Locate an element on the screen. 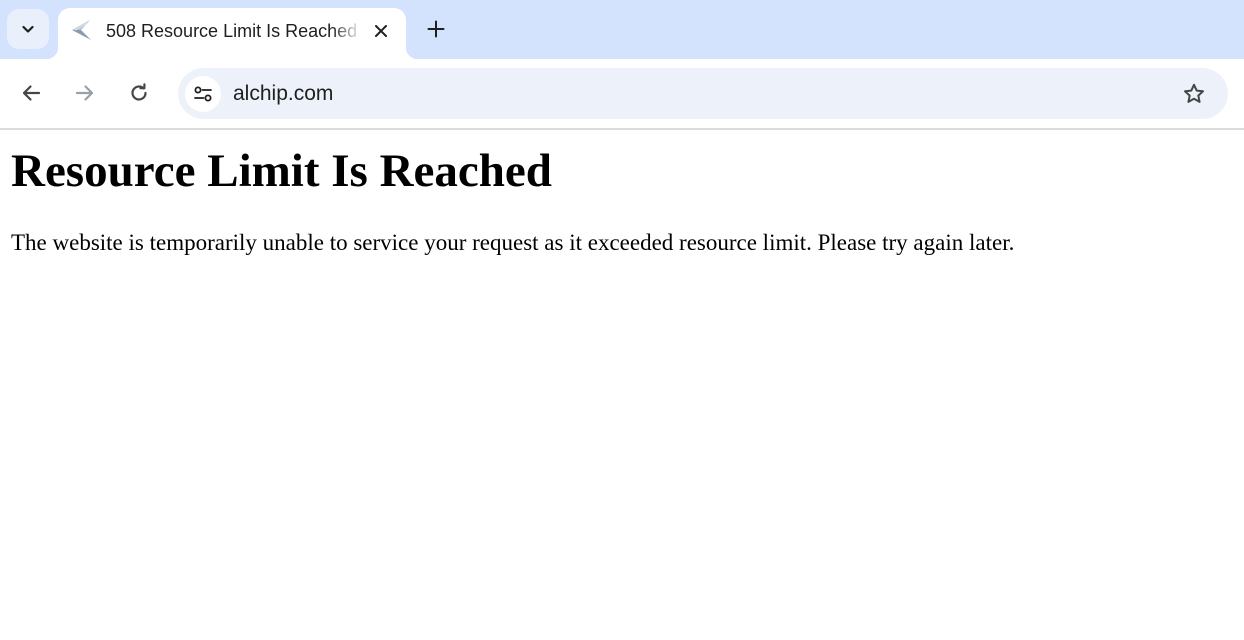 The width and height of the screenshot is (1244, 640). arrow-right-icon is located at coordinates (84, 93).